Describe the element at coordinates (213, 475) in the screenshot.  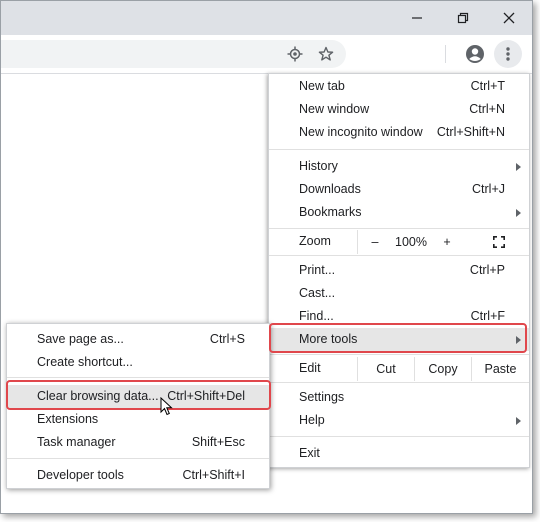
I see `menu-item-shortcut: Ctrl+Shift+I` at that location.